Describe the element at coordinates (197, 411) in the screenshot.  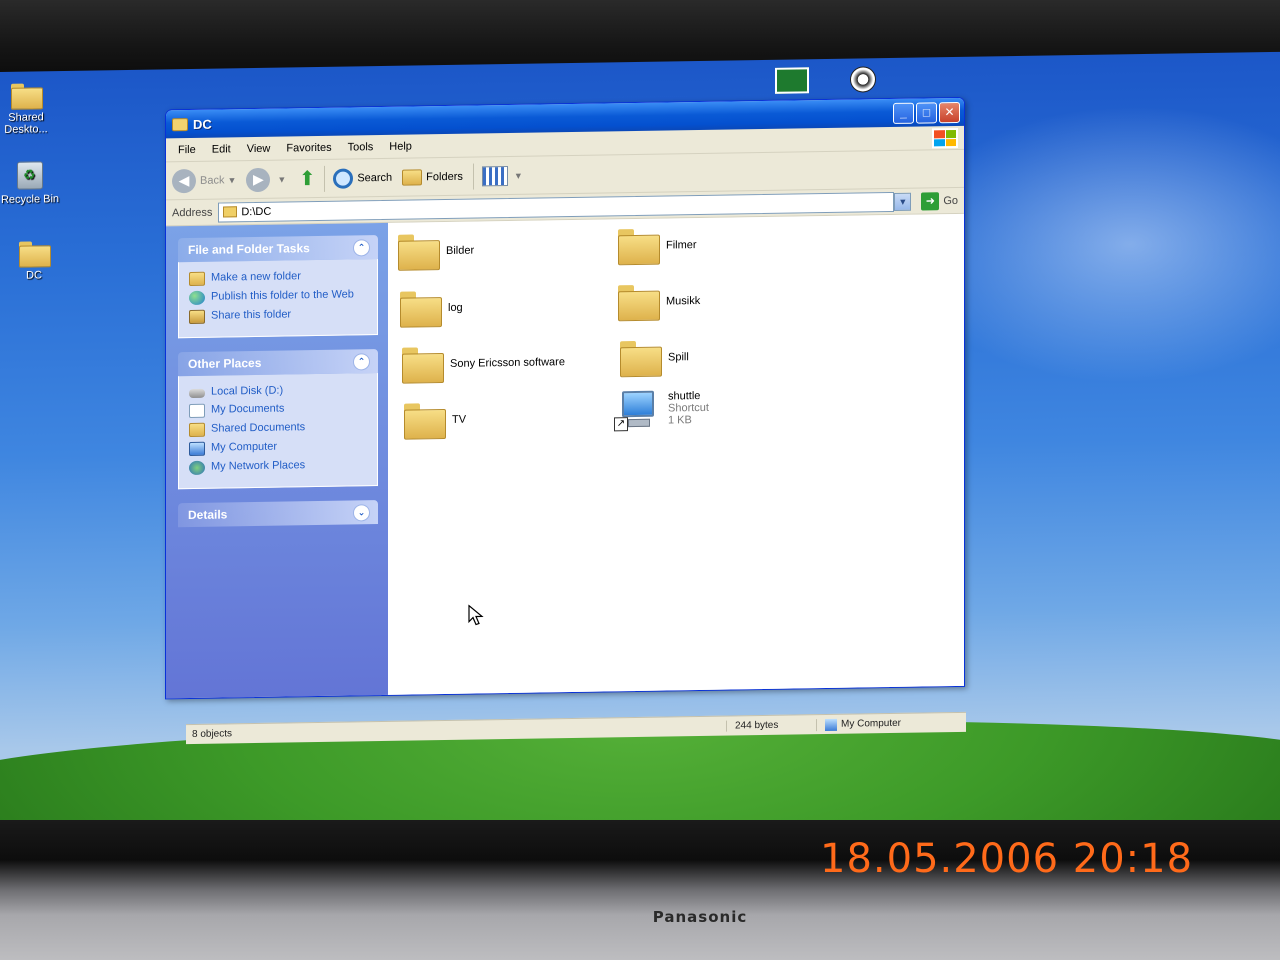
I see `documents-icon` at that location.